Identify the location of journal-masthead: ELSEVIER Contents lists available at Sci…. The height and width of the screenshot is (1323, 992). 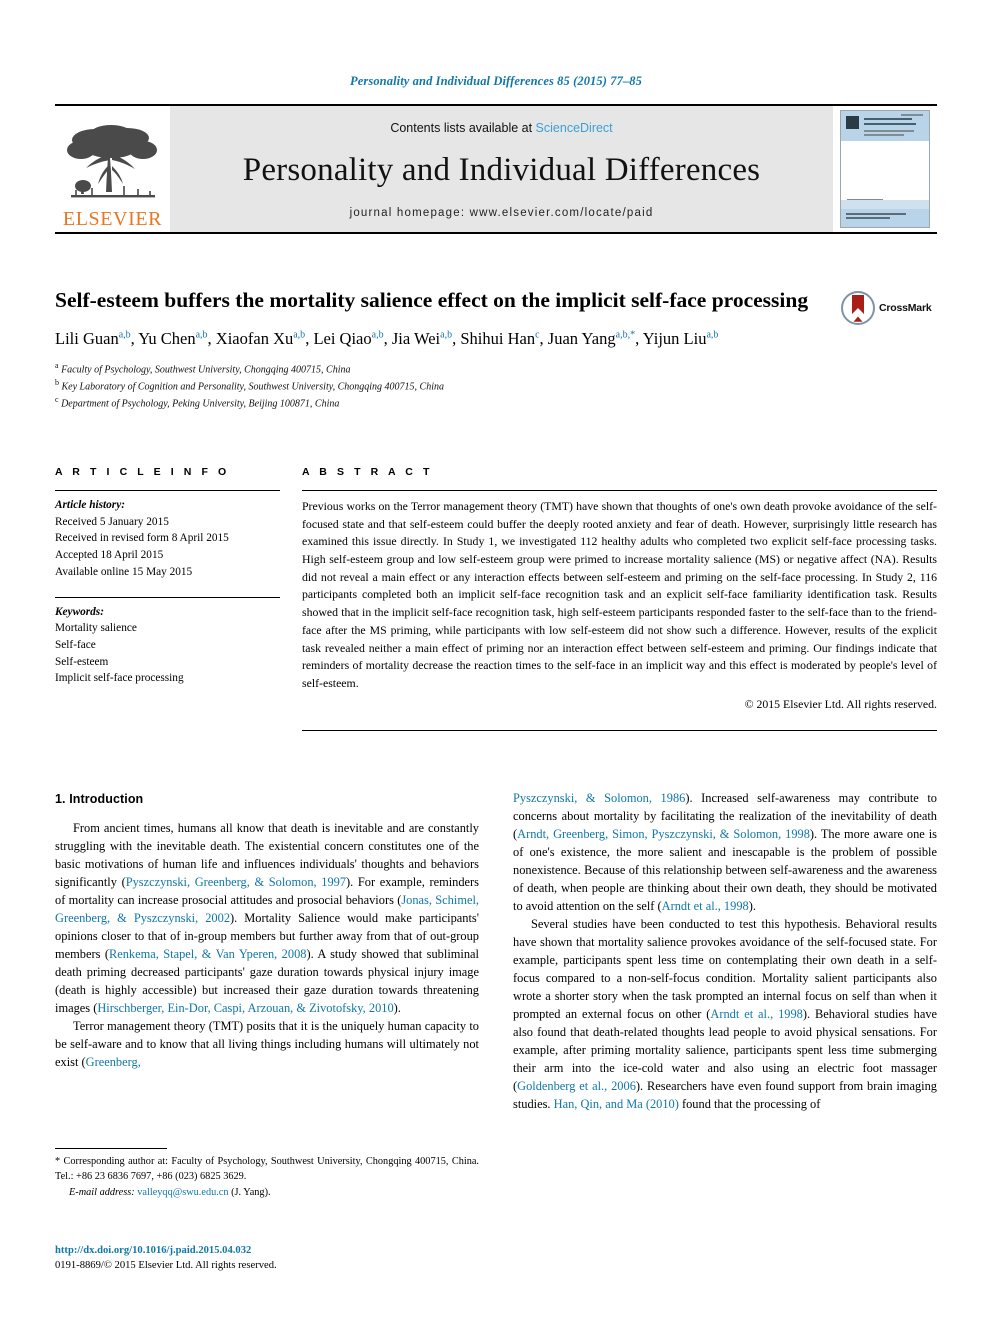
(496, 169).